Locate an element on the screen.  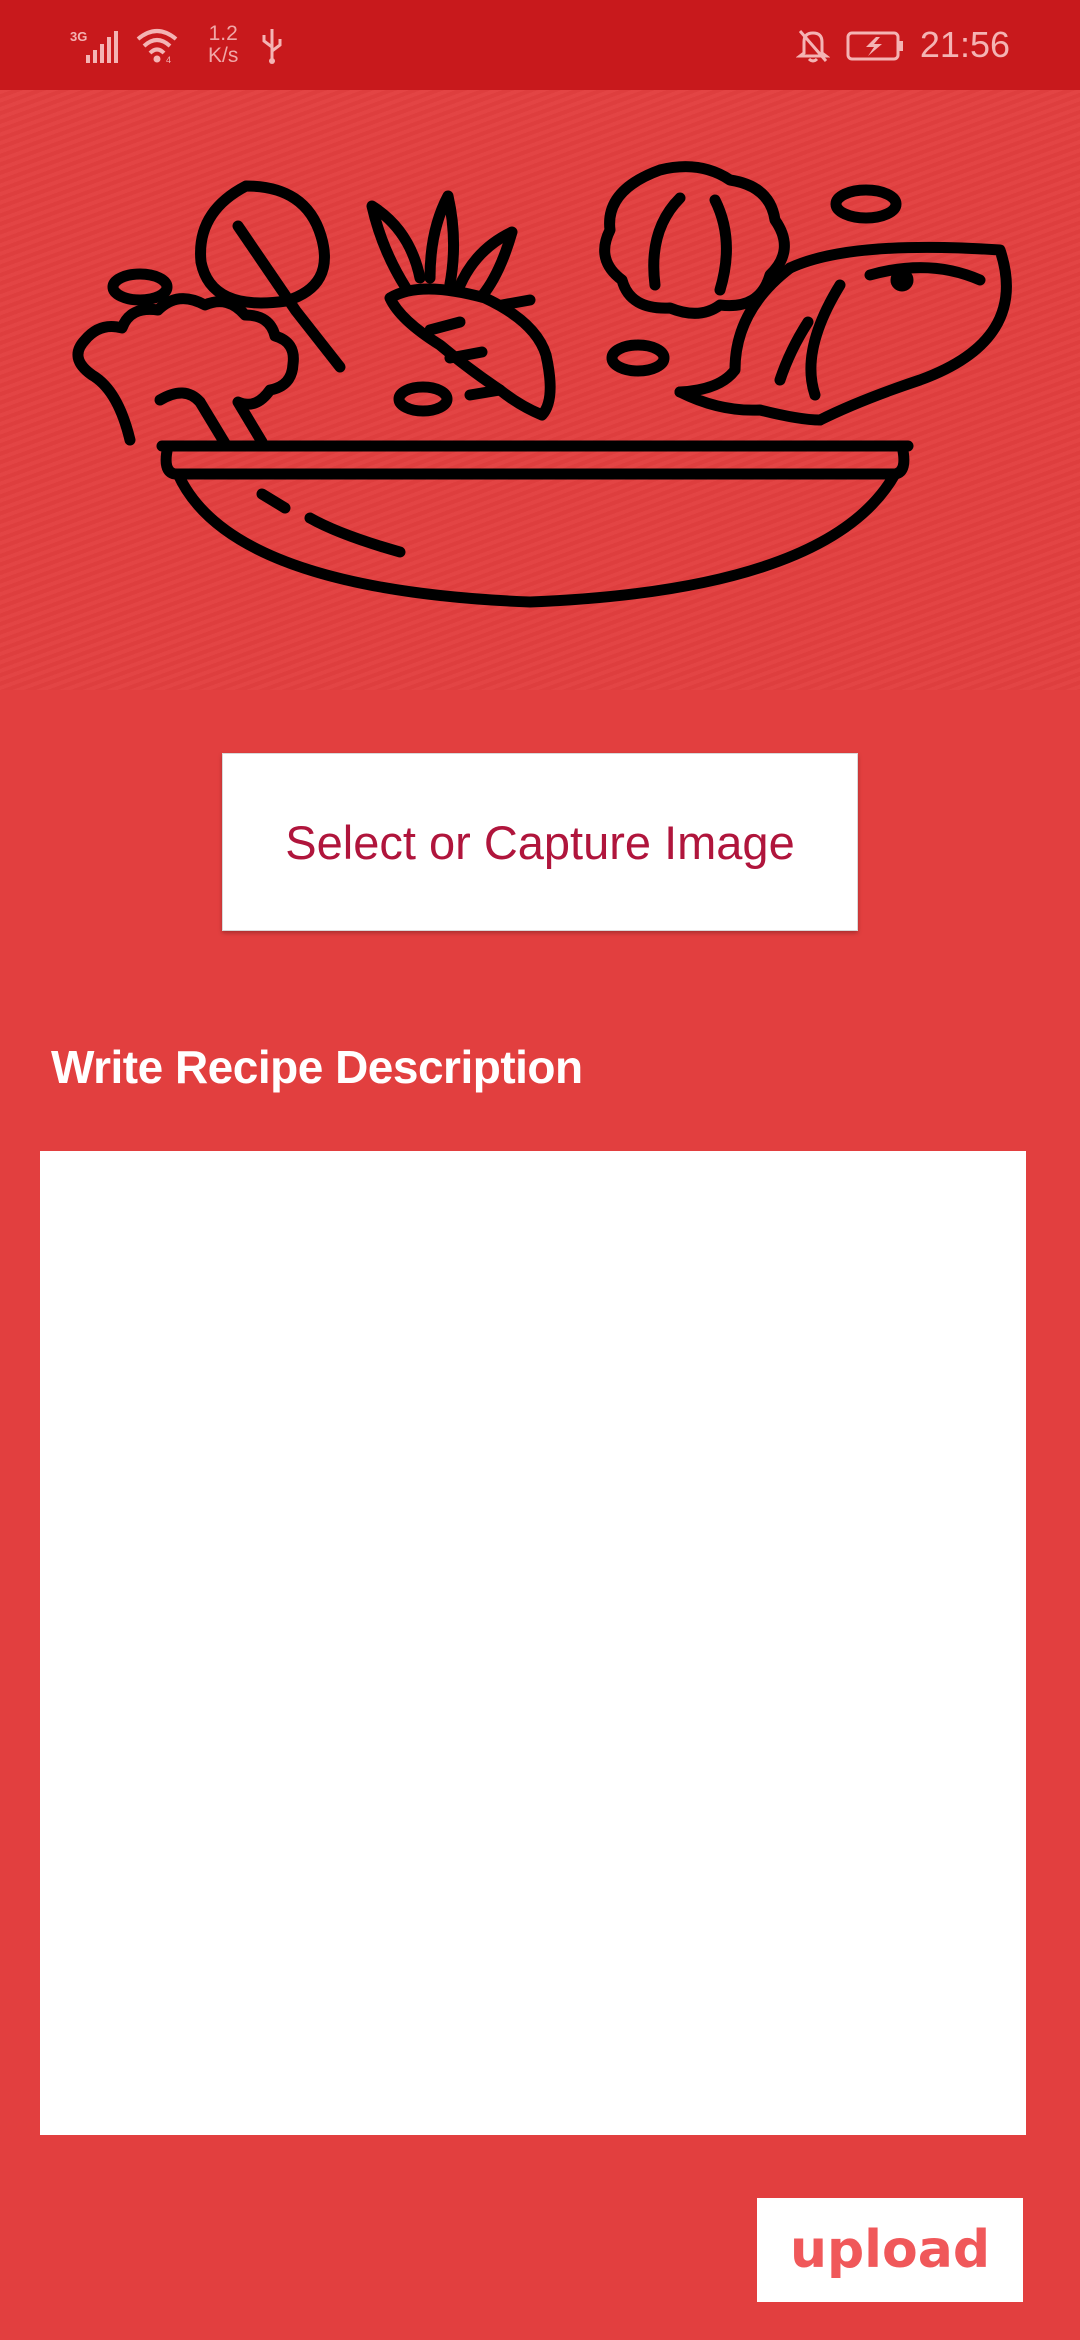
status-left-group: 3G 4 1.2 K/s is located at coordinates (176, 45).